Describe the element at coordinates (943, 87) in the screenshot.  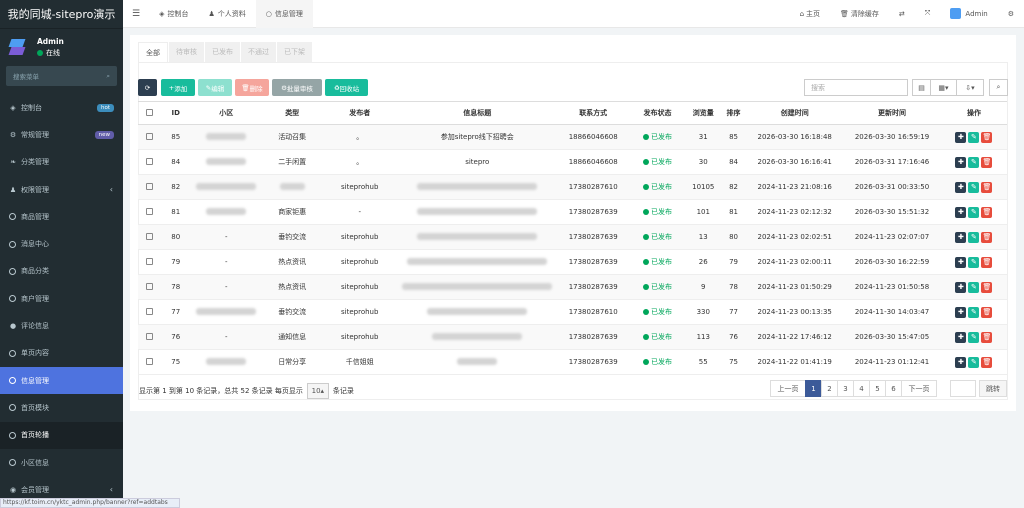
I see `columns-icon: ▦▾` at that location.